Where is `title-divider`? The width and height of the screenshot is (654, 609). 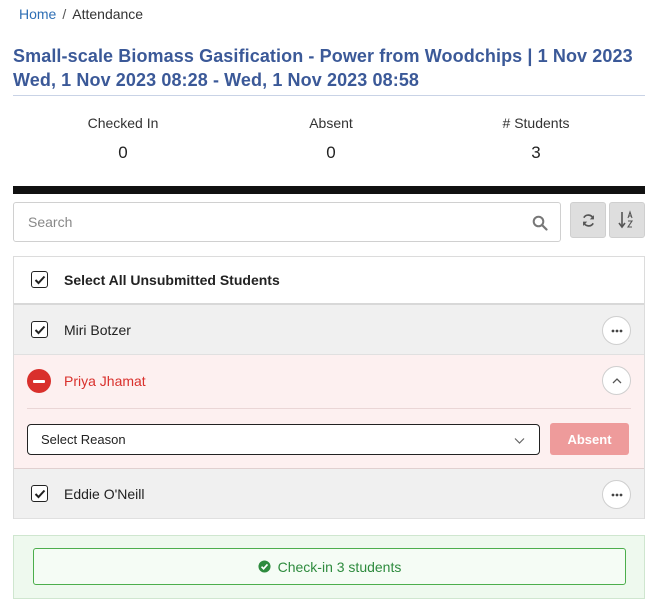 title-divider is located at coordinates (329, 95).